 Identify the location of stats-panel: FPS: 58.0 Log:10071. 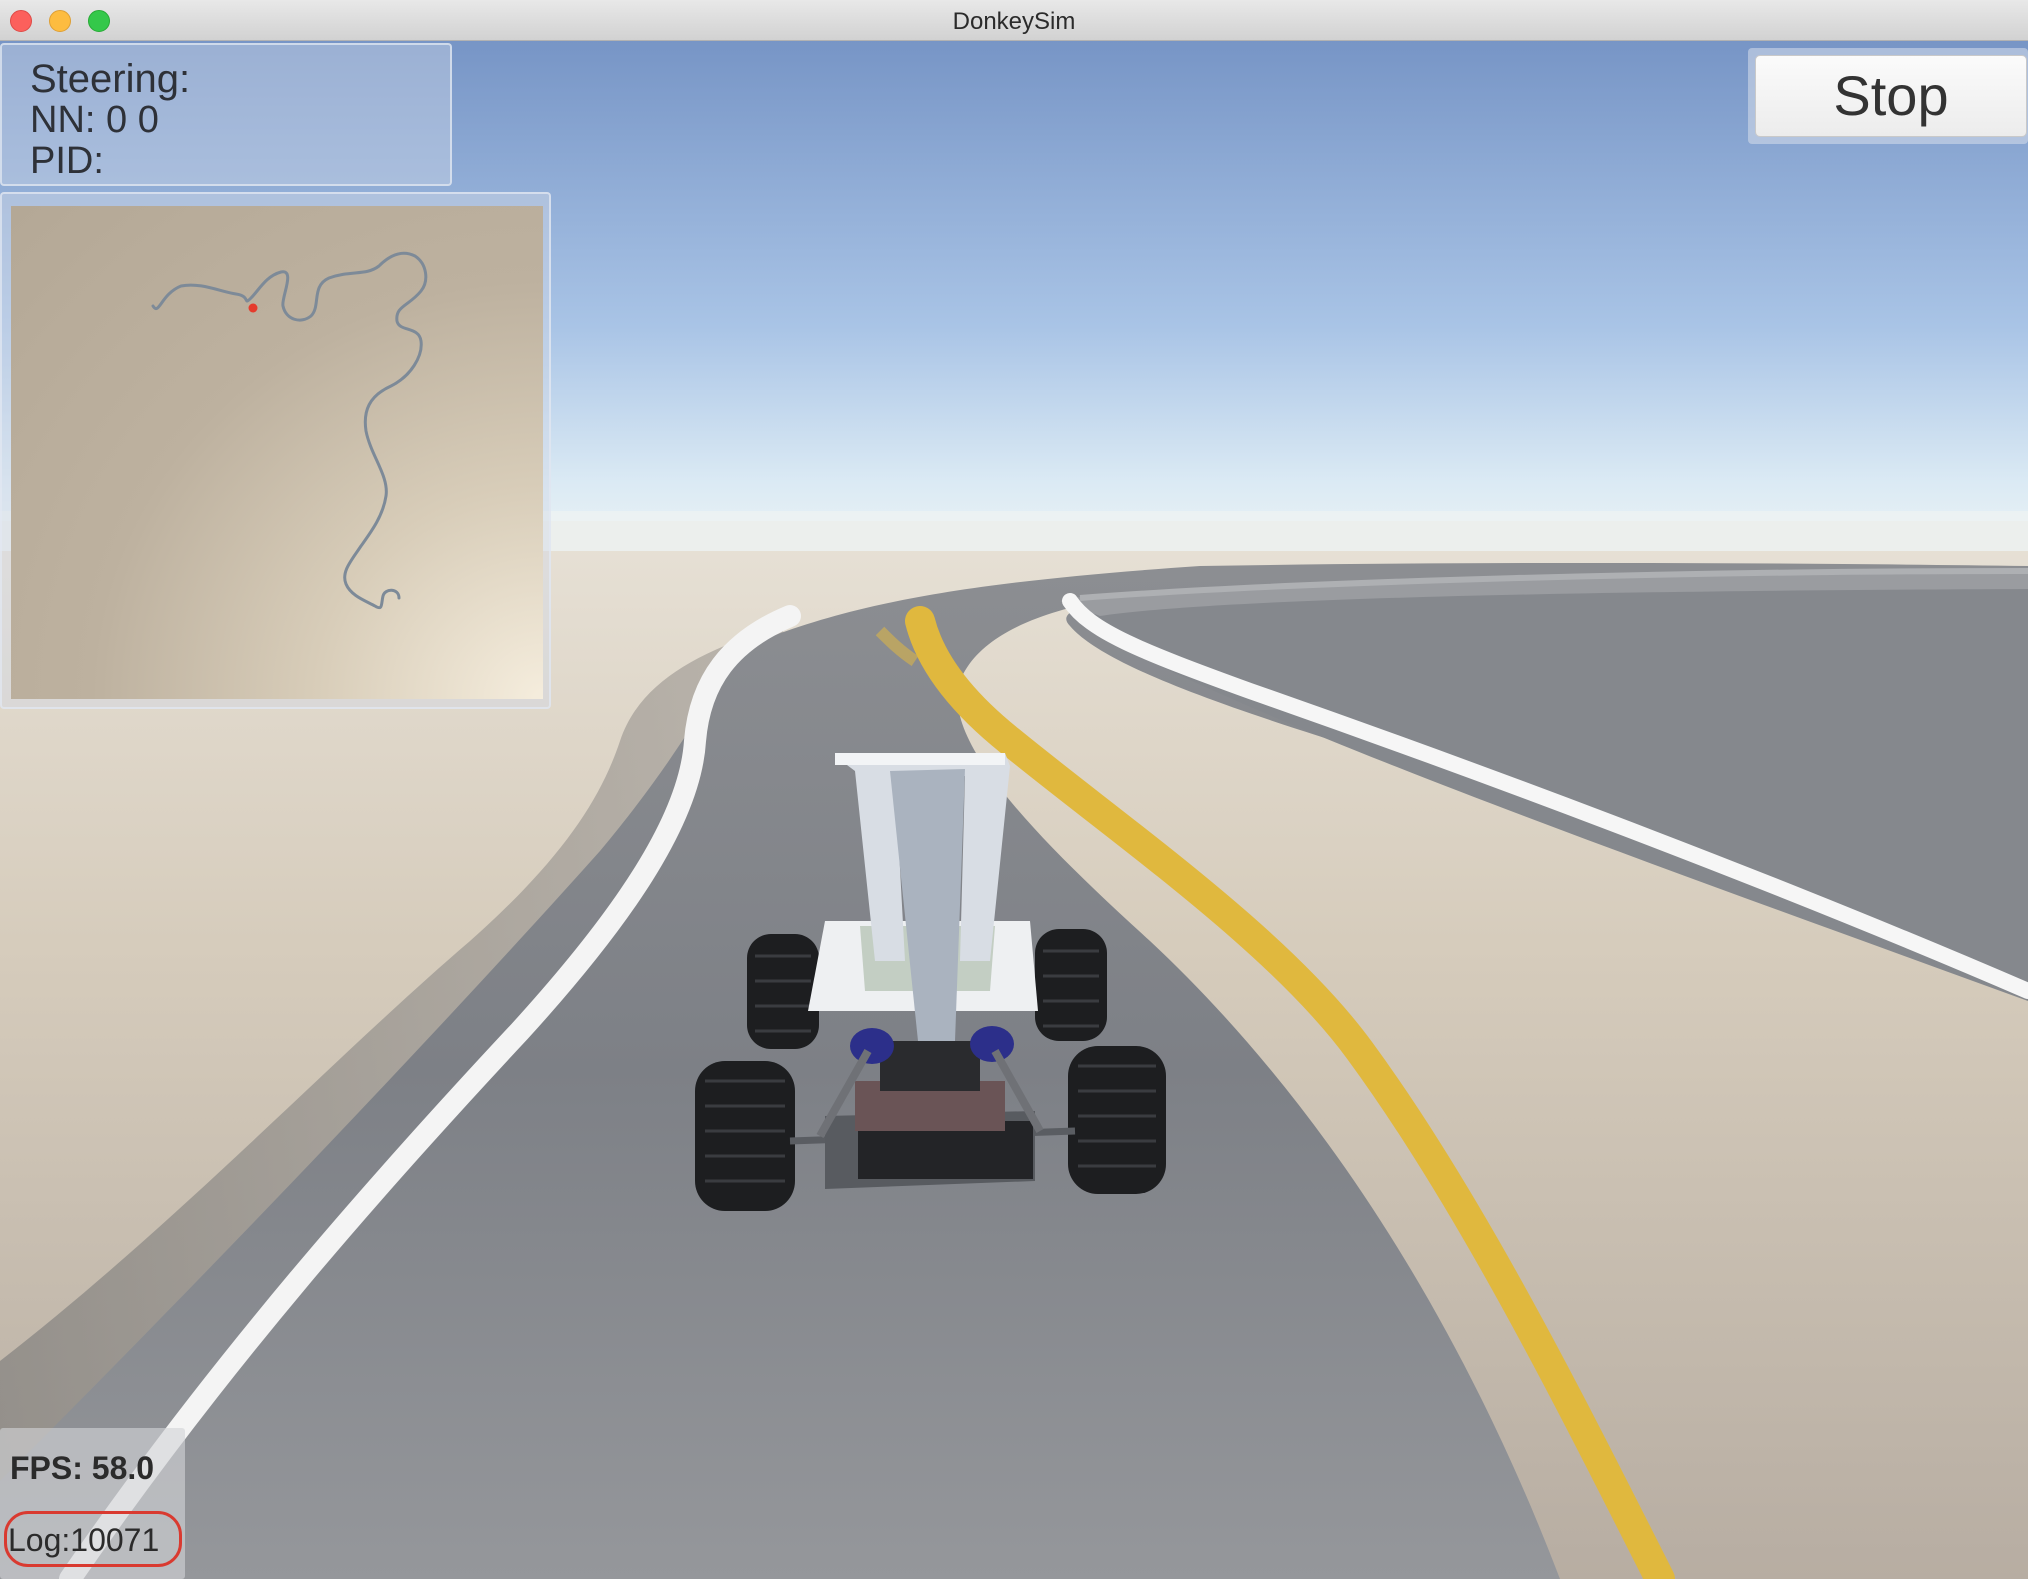
(92, 1503).